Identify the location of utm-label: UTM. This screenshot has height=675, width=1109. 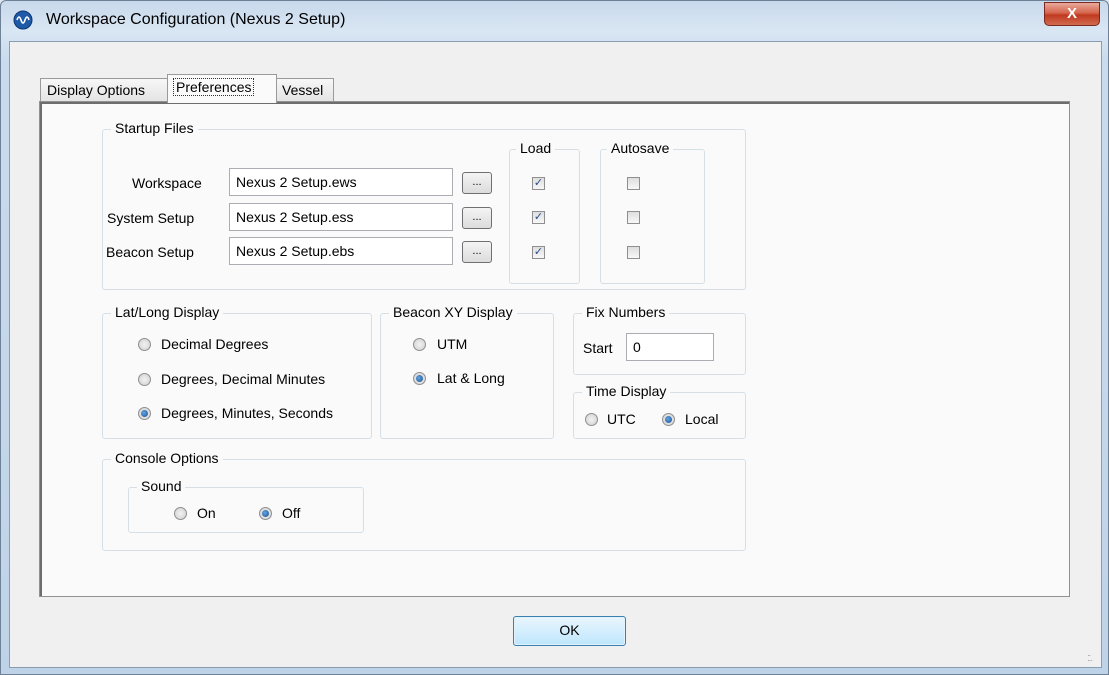
(452, 344).